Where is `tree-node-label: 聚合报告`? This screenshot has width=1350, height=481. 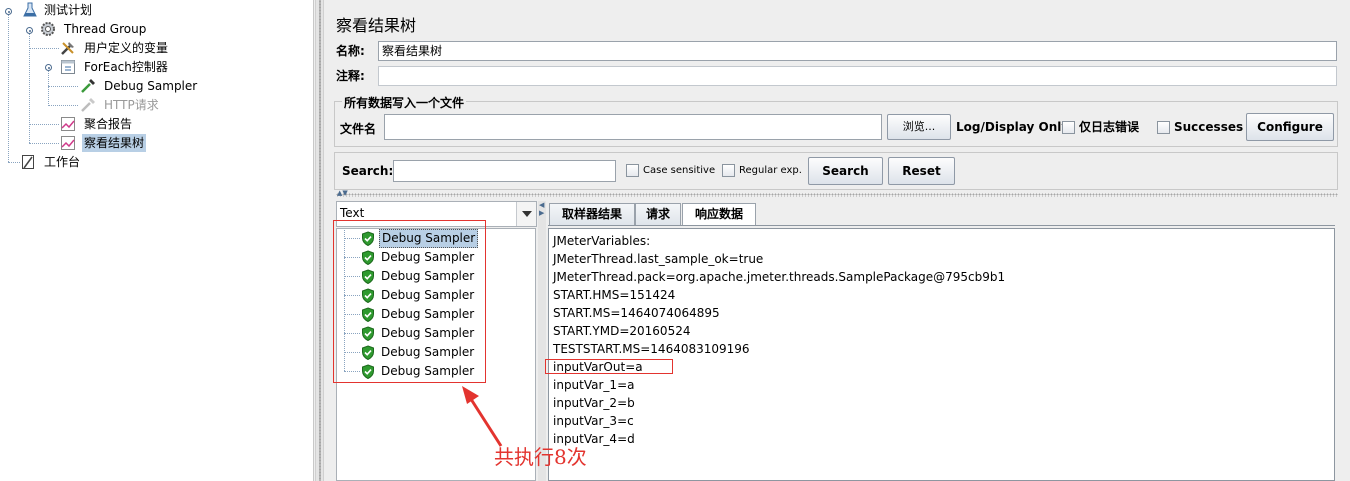 tree-node-label: 聚合报告 is located at coordinates (108, 124).